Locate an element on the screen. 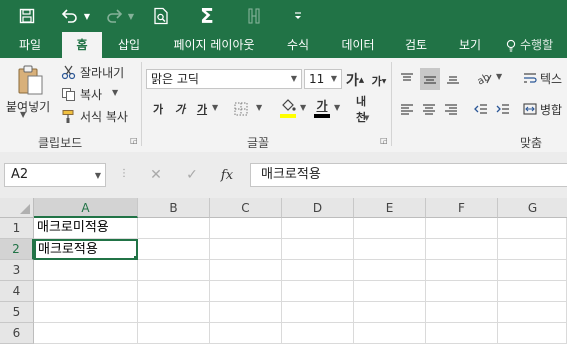 The width and height of the screenshot is (567, 346). cell-e1 is located at coordinates (390, 228).